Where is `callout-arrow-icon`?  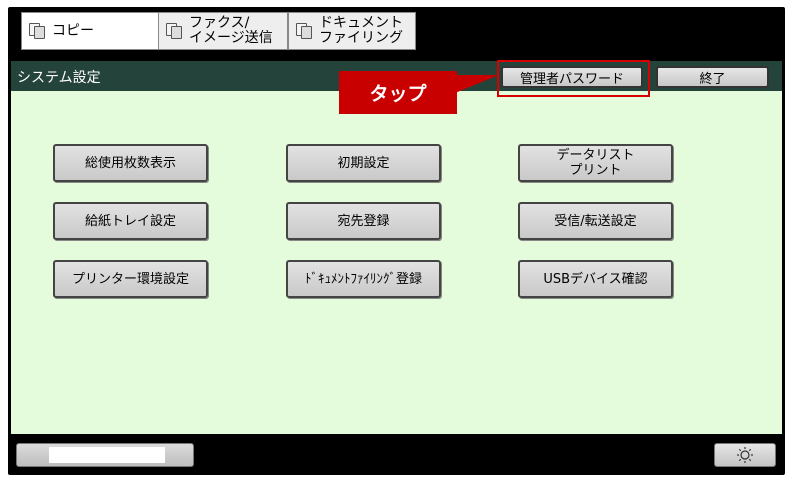 callout-arrow-icon is located at coordinates (477, 84).